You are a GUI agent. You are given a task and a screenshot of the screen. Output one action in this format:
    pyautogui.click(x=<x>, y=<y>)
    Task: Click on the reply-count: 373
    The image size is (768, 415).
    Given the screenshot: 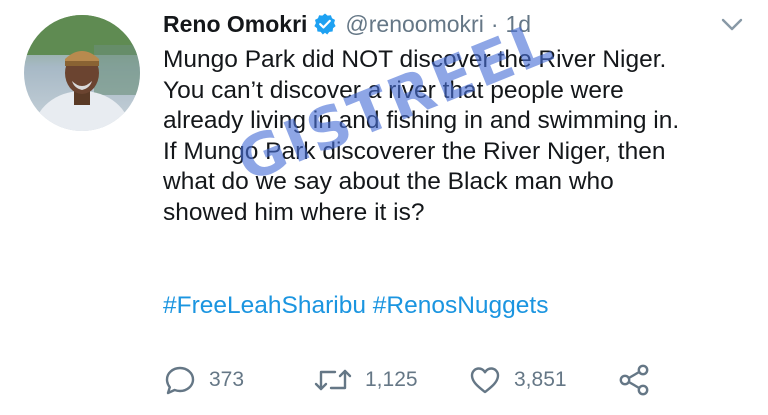 What is the action you would take?
    pyautogui.click(x=227, y=379)
    